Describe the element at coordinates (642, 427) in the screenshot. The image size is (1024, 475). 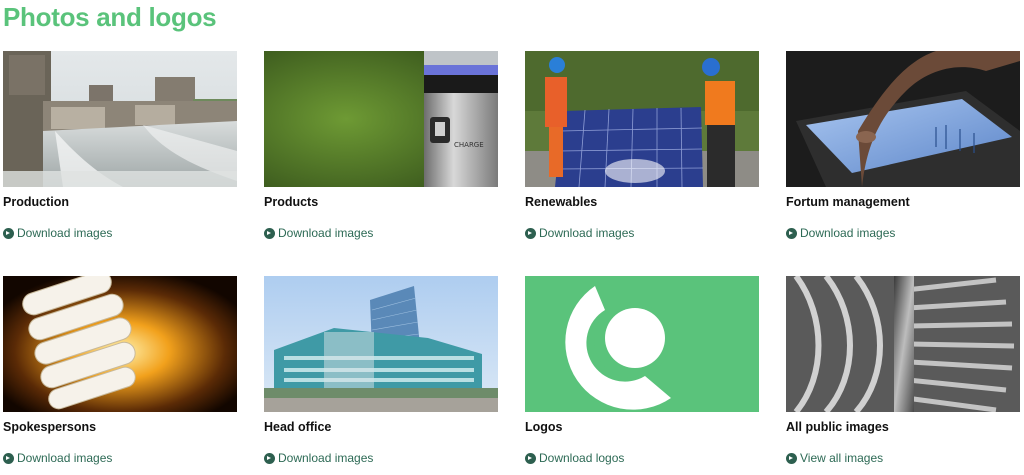
I see `card-title: Logos` at that location.